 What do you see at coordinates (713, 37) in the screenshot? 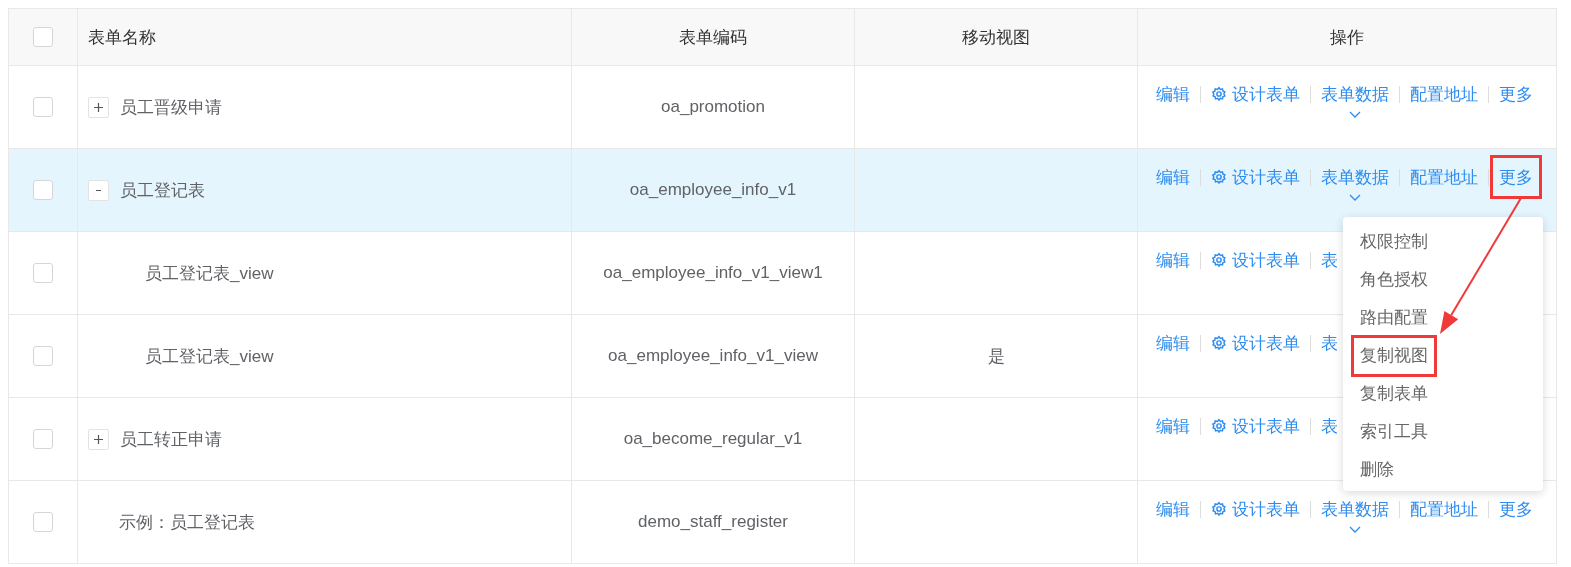
I see `column-header: 表单编码` at bounding box center [713, 37].